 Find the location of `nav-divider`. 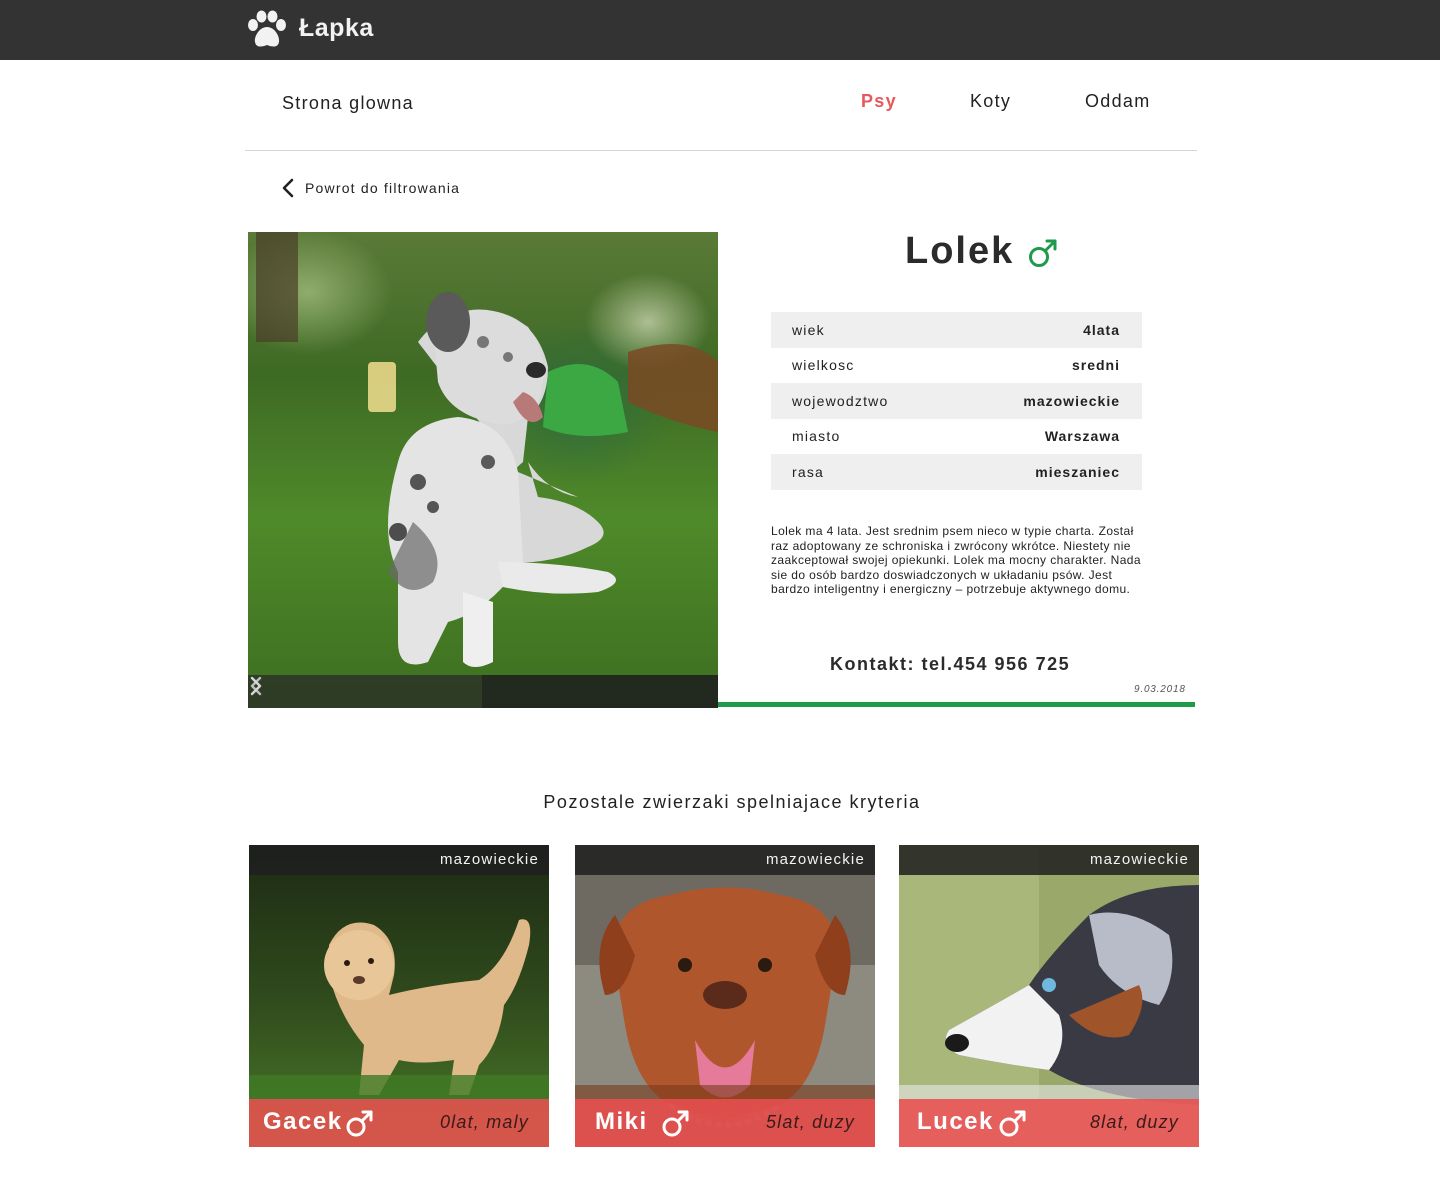

nav-divider is located at coordinates (721, 150).